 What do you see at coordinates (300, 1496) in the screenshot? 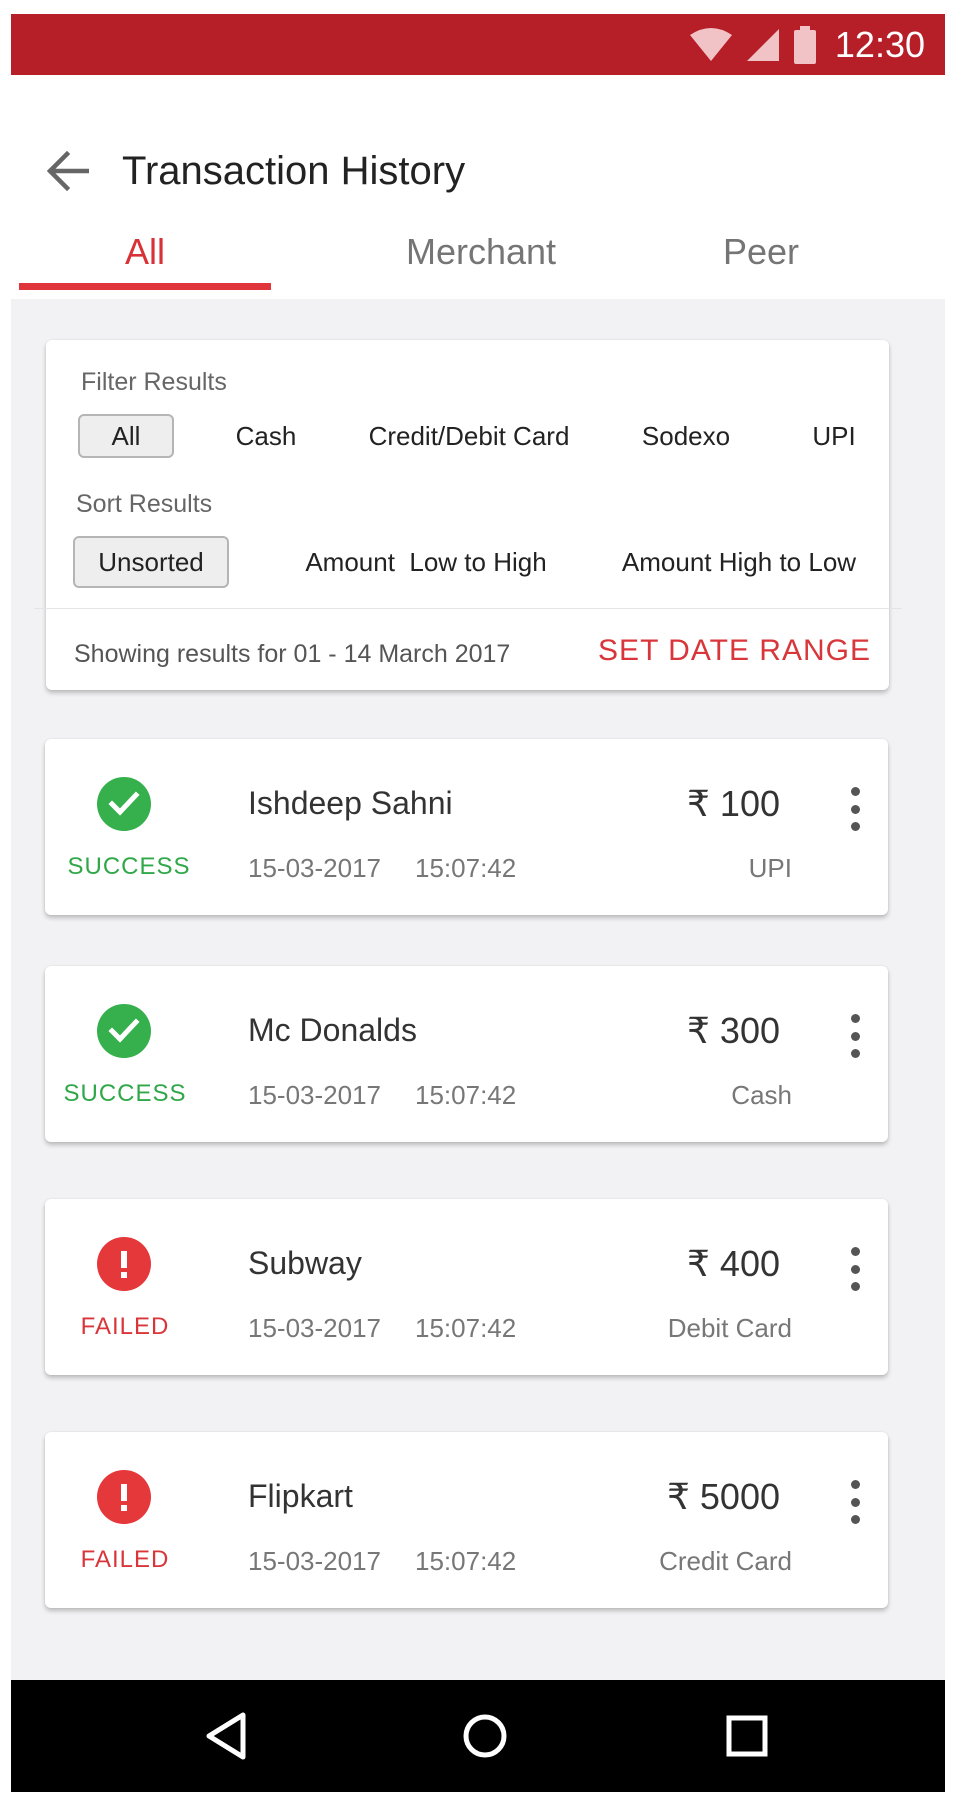
I see `transaction-name: Flipkart` at bounding box center [300, 1496].